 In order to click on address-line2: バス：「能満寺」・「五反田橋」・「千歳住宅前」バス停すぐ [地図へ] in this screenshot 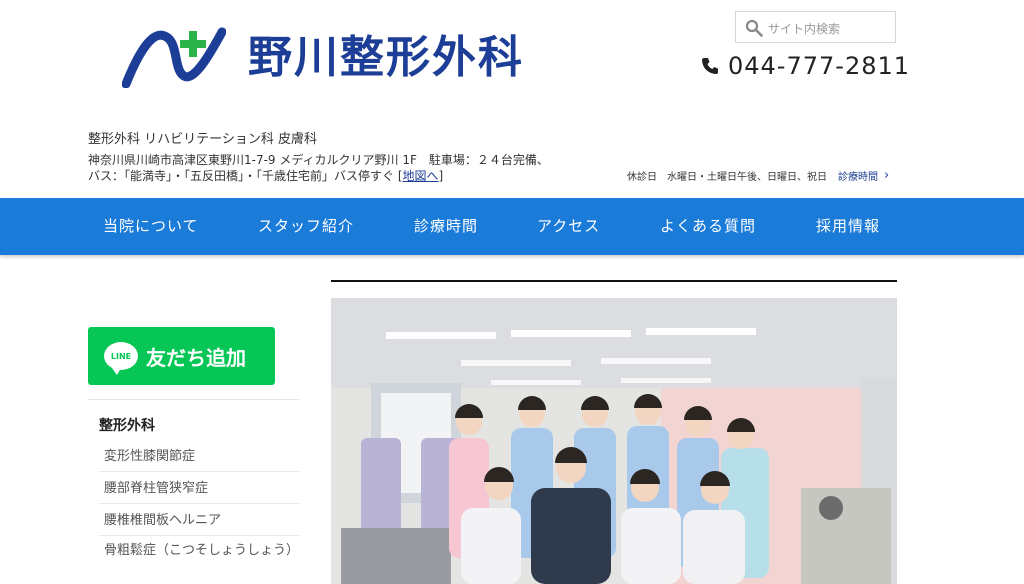, I will do `click(266, 176)`.